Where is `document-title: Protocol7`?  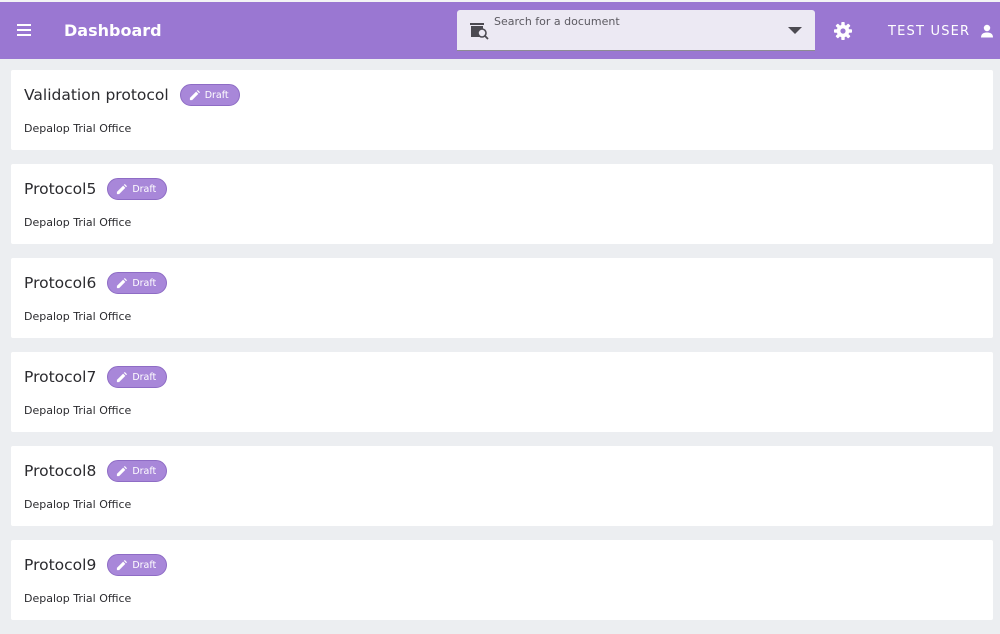
document-title: Protocol7 is located at coordinates (60, 377).